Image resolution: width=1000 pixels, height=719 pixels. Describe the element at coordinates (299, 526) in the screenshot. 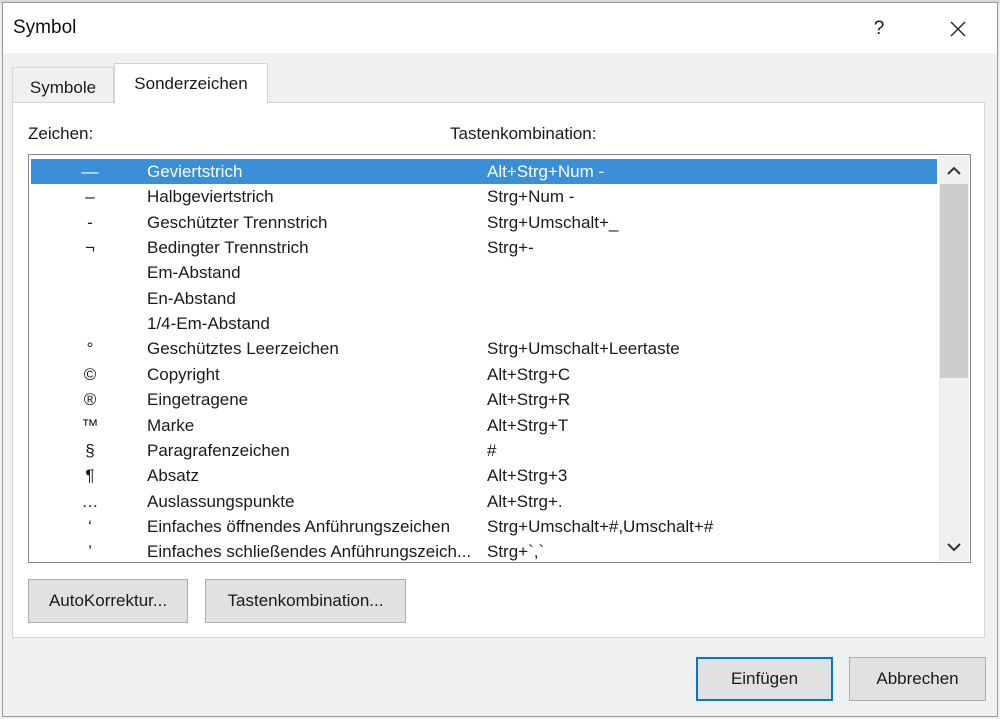

I see `row-name: Einfaches öffnendes Anführungszeichen` at that location.